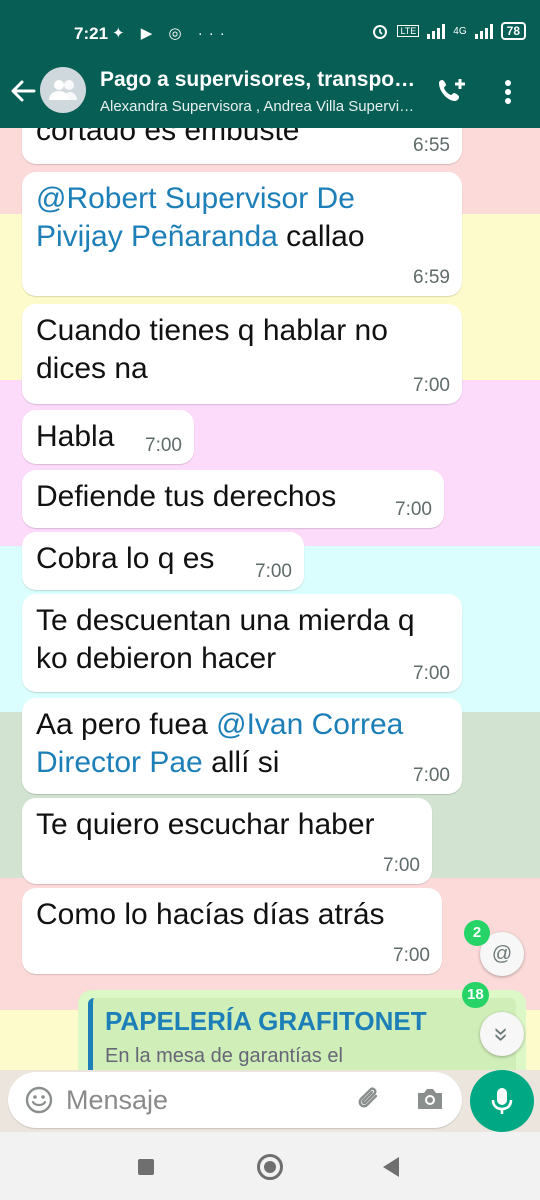 This screenshot has height=1200, width=540. I want to click on message-text-part: allí si, so click(241, 762).